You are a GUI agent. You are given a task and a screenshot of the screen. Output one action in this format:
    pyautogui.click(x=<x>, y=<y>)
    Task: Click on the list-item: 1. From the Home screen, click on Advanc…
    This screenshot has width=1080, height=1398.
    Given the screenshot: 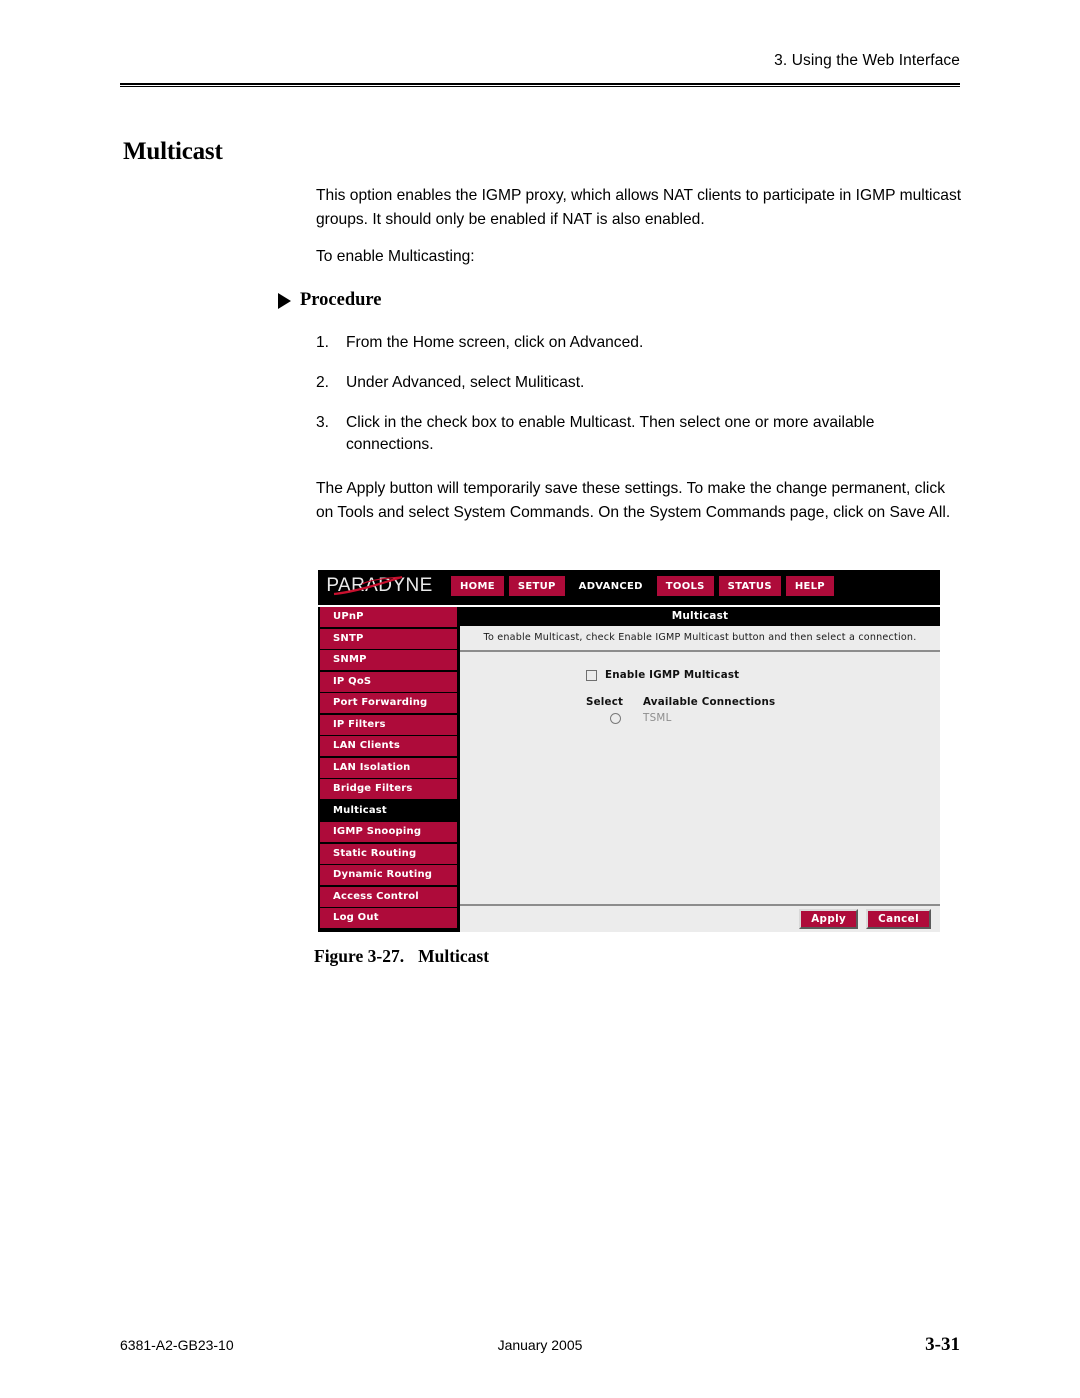 What is the action you would take?
    pyautogui.click(x=639, y=343)
    